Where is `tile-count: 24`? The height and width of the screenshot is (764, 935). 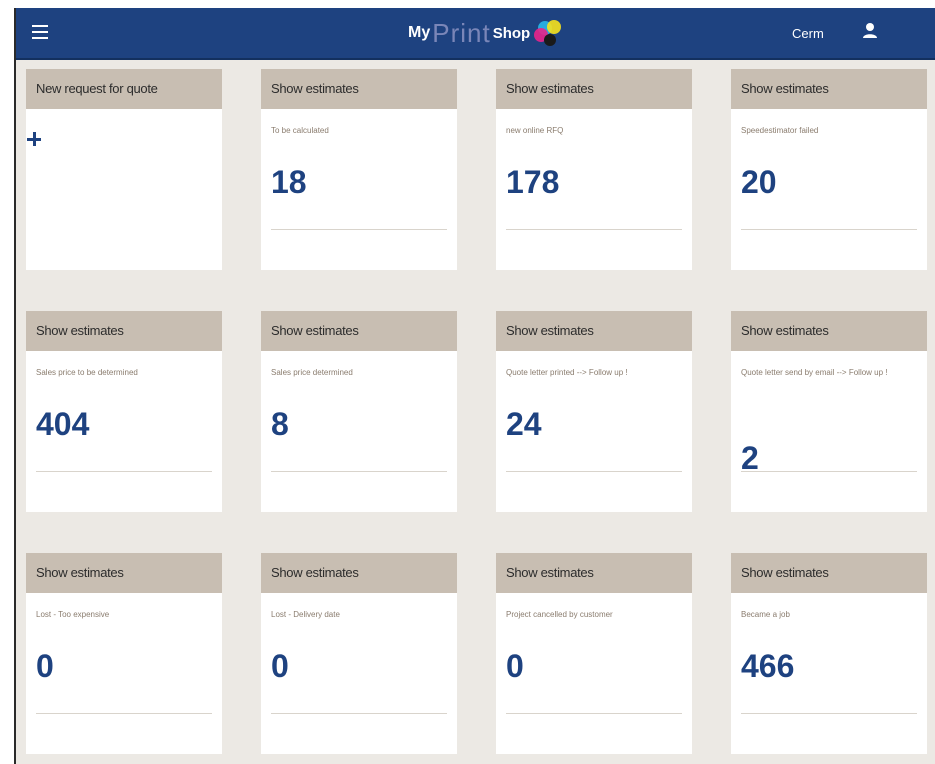
tile-count: 24 is located at coordinates (524, 424).